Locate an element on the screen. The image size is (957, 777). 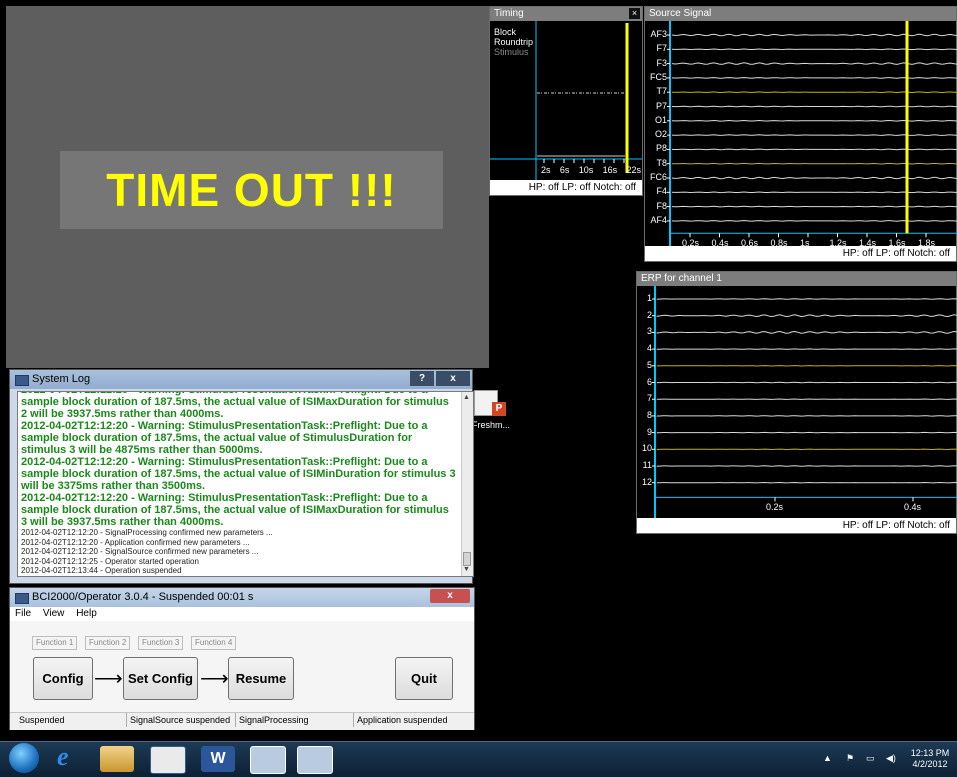
erp-plot is located at coordinates (797, 402).